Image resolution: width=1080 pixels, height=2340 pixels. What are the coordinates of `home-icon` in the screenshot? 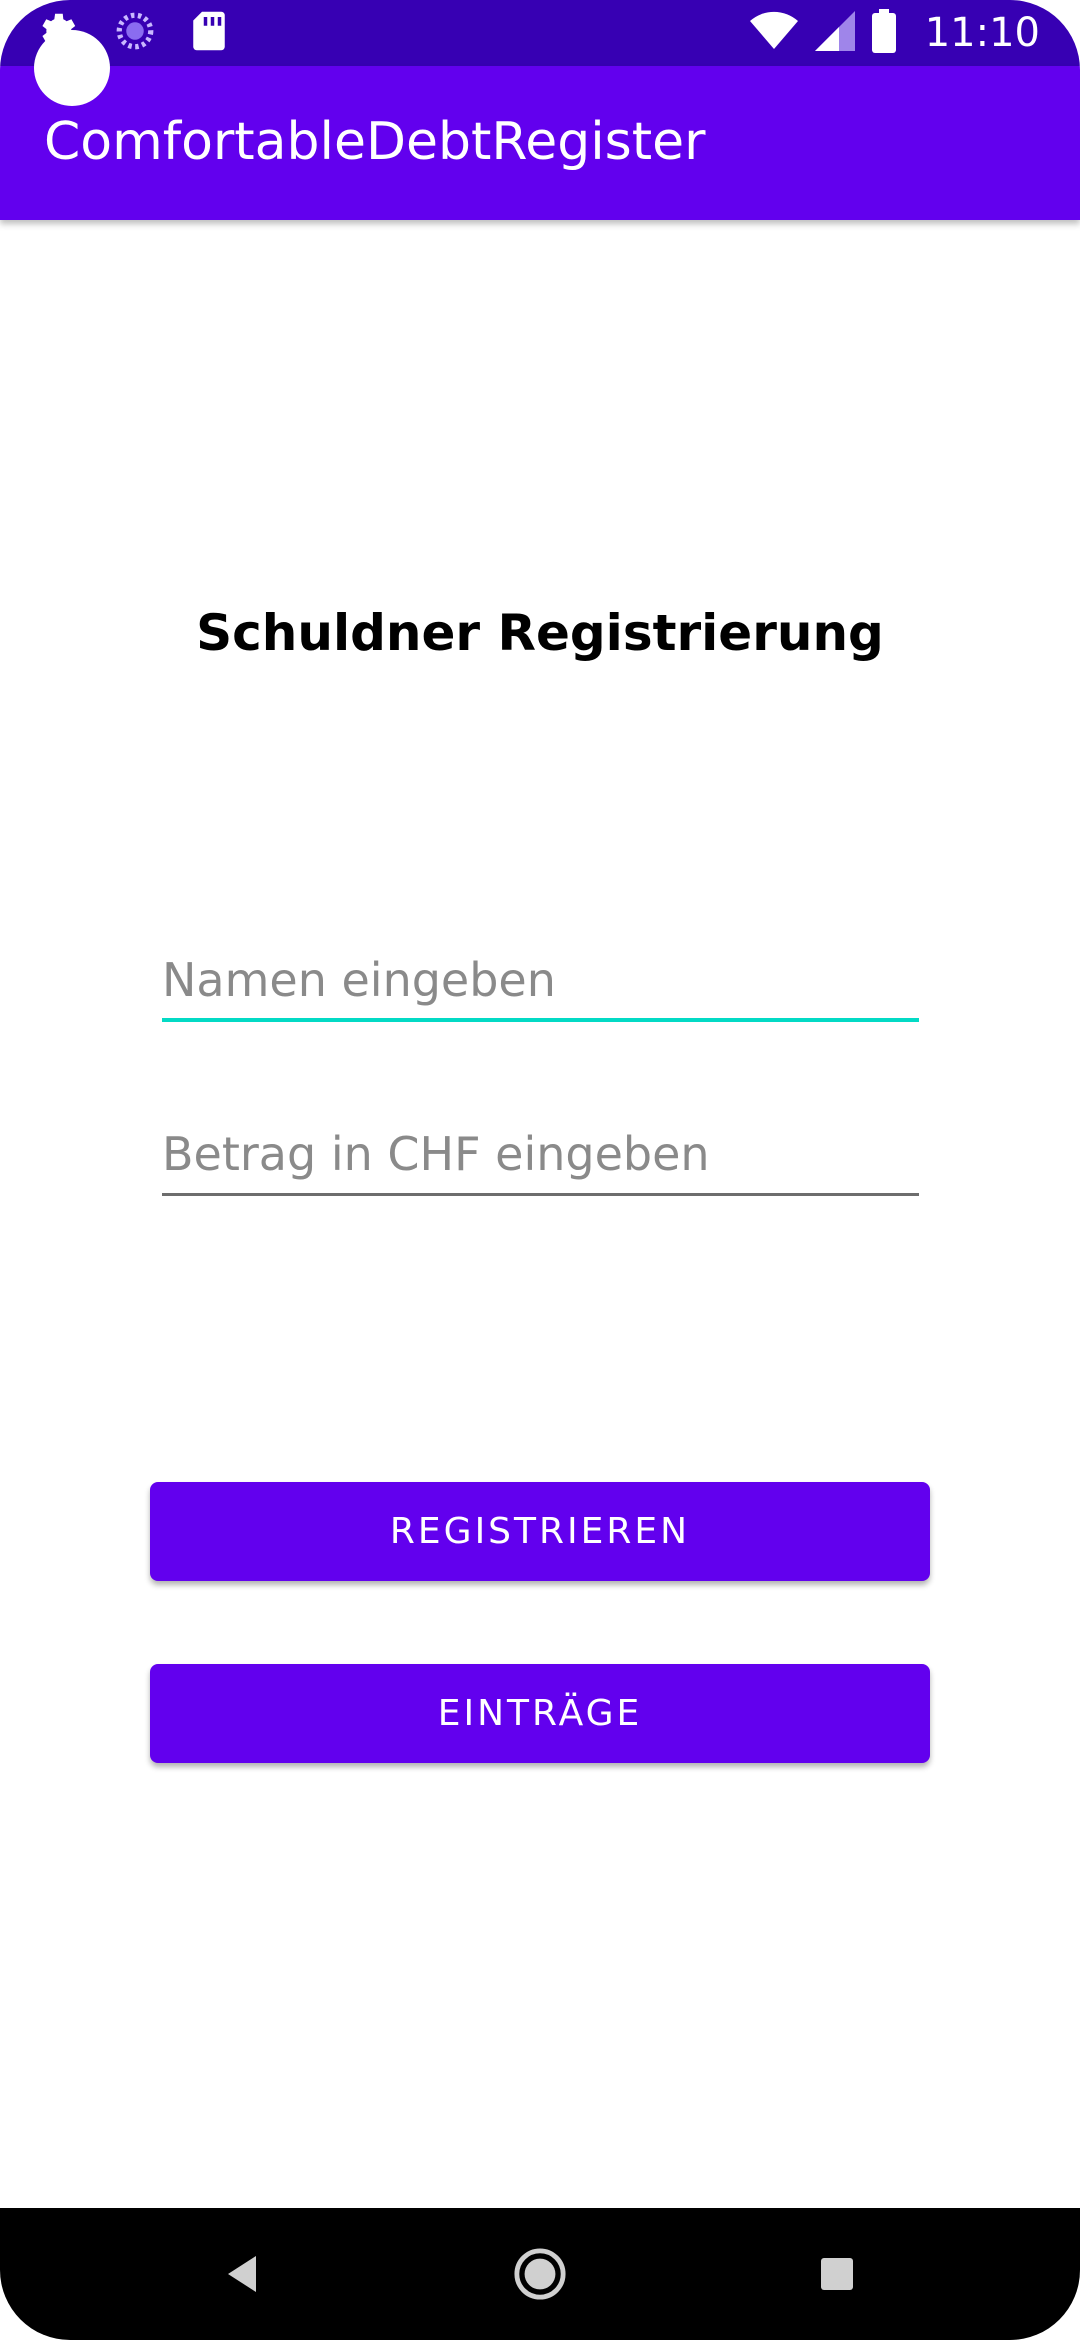 It's located at (540, 2274).